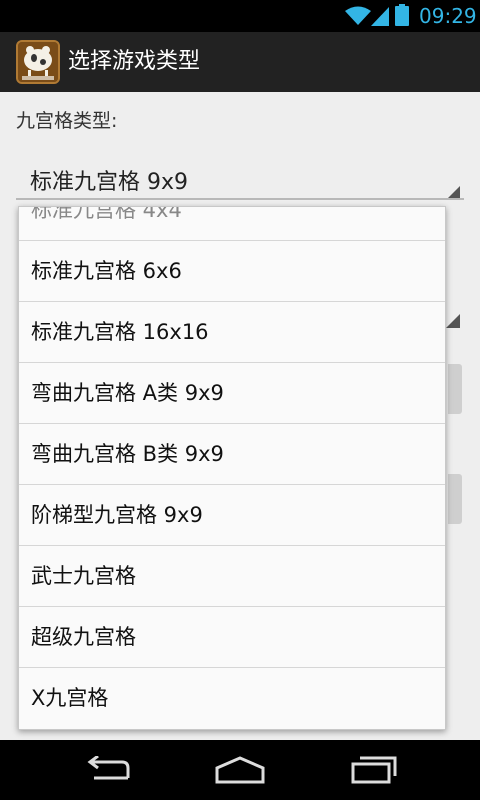 Image resolution: width=480 pixels, height=800 pixels. Describe the element at coordinates (127, 393) in the screenshot. I see `dropdown-item-label: 弯曲九宫格 A类 9x9` at that location.